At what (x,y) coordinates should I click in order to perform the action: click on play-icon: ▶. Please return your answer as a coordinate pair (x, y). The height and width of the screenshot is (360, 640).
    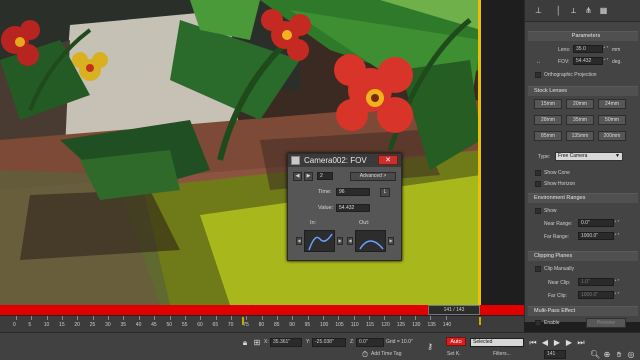
    Looking at the image, I should click on (557, 342).